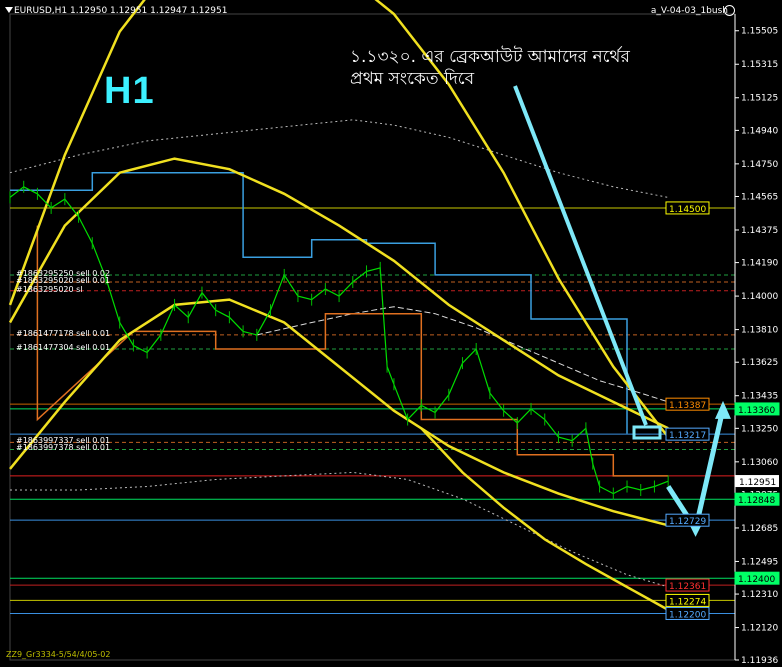 The image size is (782, 667). Describe the element at coordinates (412, 79) in the screenshot. I see `annotation-line-2: প্রথম সংকেত দিবে` at that location.